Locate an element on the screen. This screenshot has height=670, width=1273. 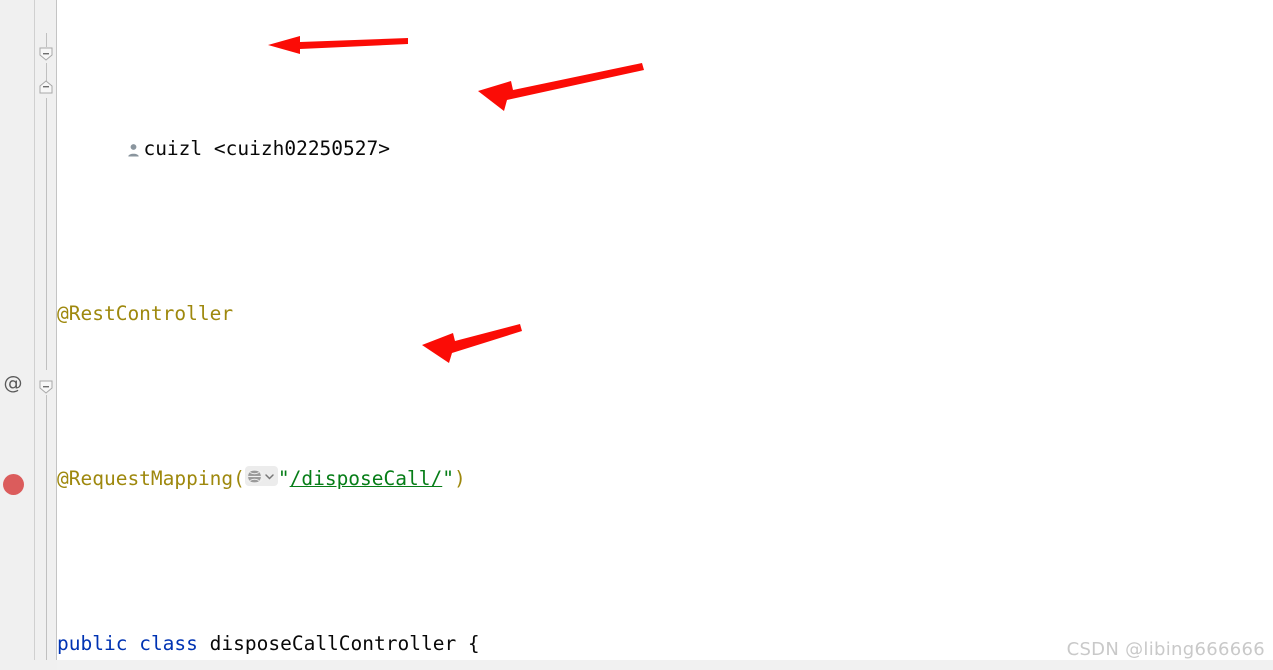
annotation-request-mapping: @RequestMapping is located at coordinates (145, 478).